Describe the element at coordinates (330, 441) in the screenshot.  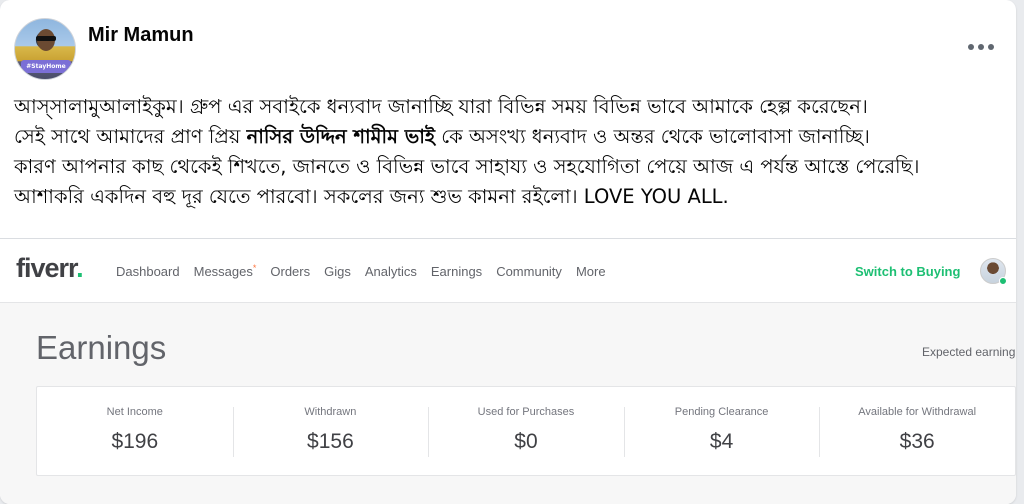
I see `stat-value: $156` at that location.